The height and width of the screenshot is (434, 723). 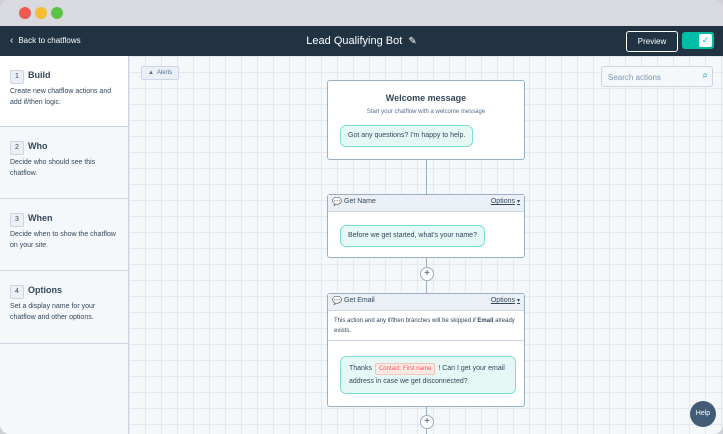 I want to click on welcome-title: Welcome message, so click(x=426, y=98).